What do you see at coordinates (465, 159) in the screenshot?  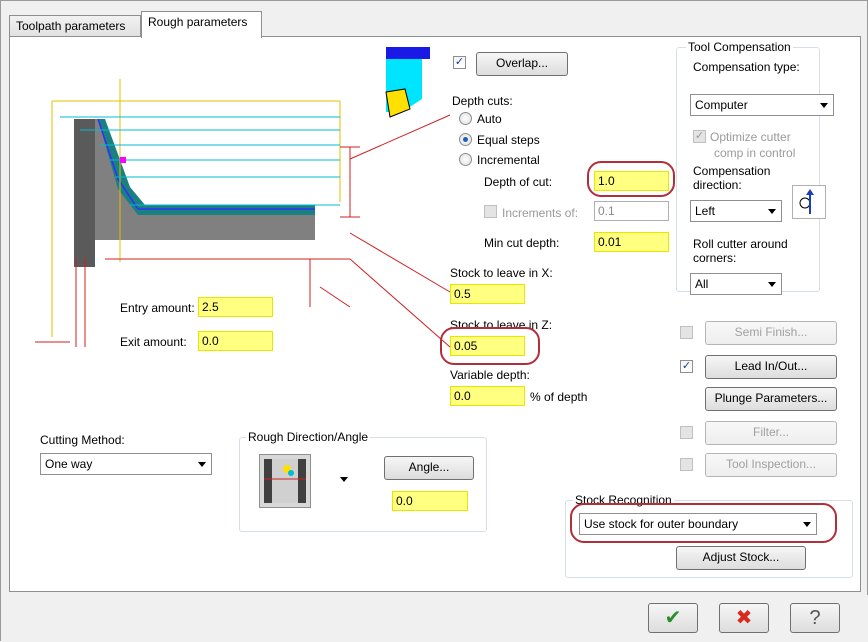 I see `incremental-radio` at bounding box center [465, 159].